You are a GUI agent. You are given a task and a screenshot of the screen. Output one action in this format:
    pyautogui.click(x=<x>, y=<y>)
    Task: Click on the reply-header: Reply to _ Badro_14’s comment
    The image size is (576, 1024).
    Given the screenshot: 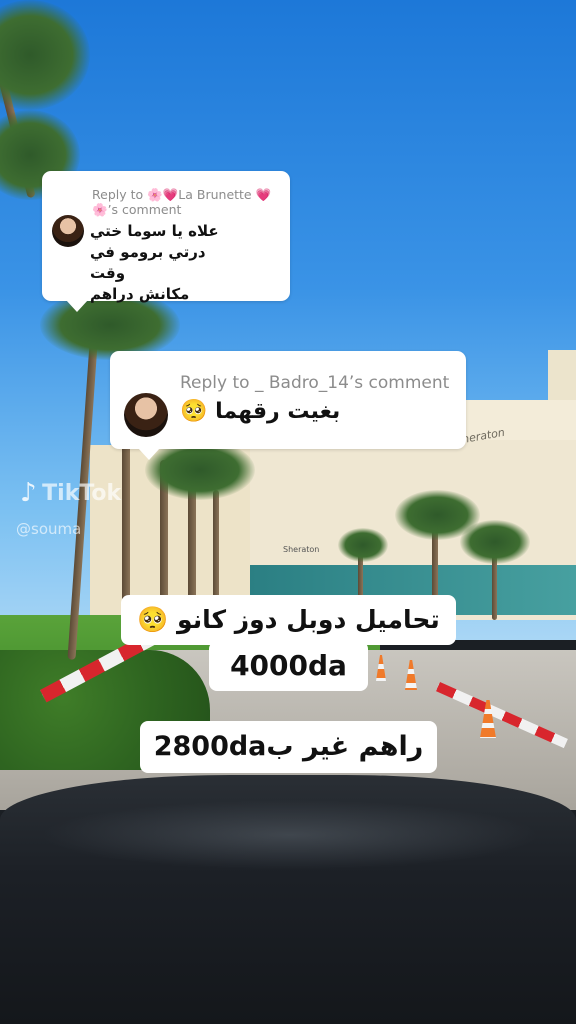 What is the action you would take?
    pyautogui.click(x=315, y=383)
    